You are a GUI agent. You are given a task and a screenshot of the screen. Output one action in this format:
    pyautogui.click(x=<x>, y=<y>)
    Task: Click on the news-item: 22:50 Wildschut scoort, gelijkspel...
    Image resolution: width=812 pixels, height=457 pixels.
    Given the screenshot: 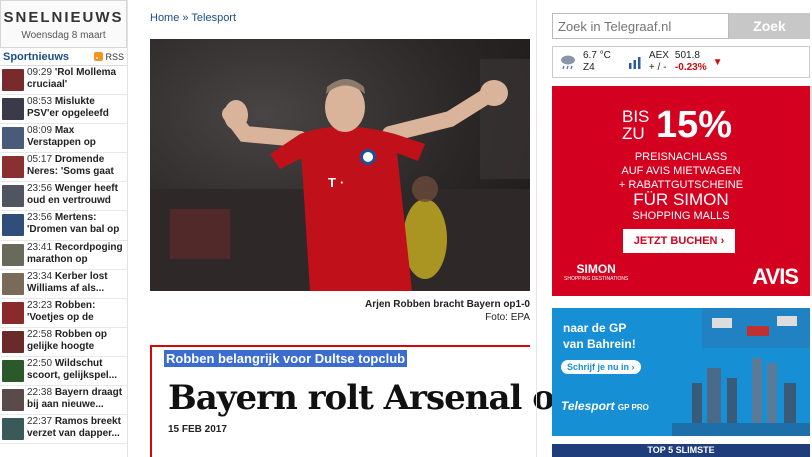 What is the action you would take?
    pyautogui.click(x=63, y=372)
    